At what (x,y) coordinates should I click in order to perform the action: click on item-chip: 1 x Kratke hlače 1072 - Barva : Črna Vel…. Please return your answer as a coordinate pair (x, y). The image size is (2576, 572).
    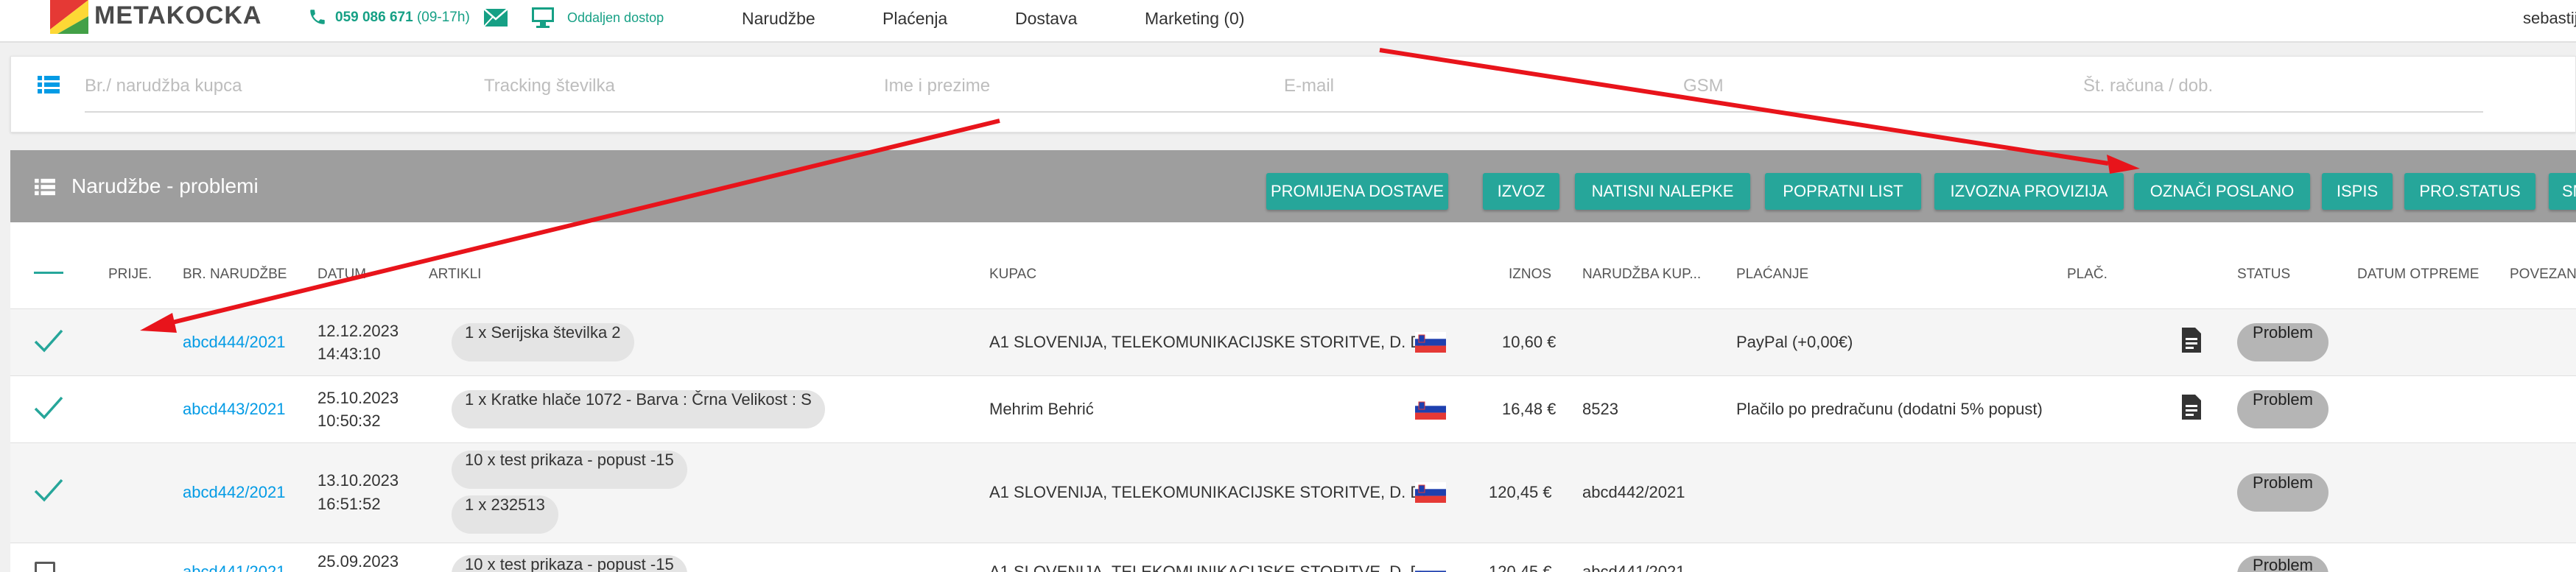
    Looking at the image, I should click on (638, 409).